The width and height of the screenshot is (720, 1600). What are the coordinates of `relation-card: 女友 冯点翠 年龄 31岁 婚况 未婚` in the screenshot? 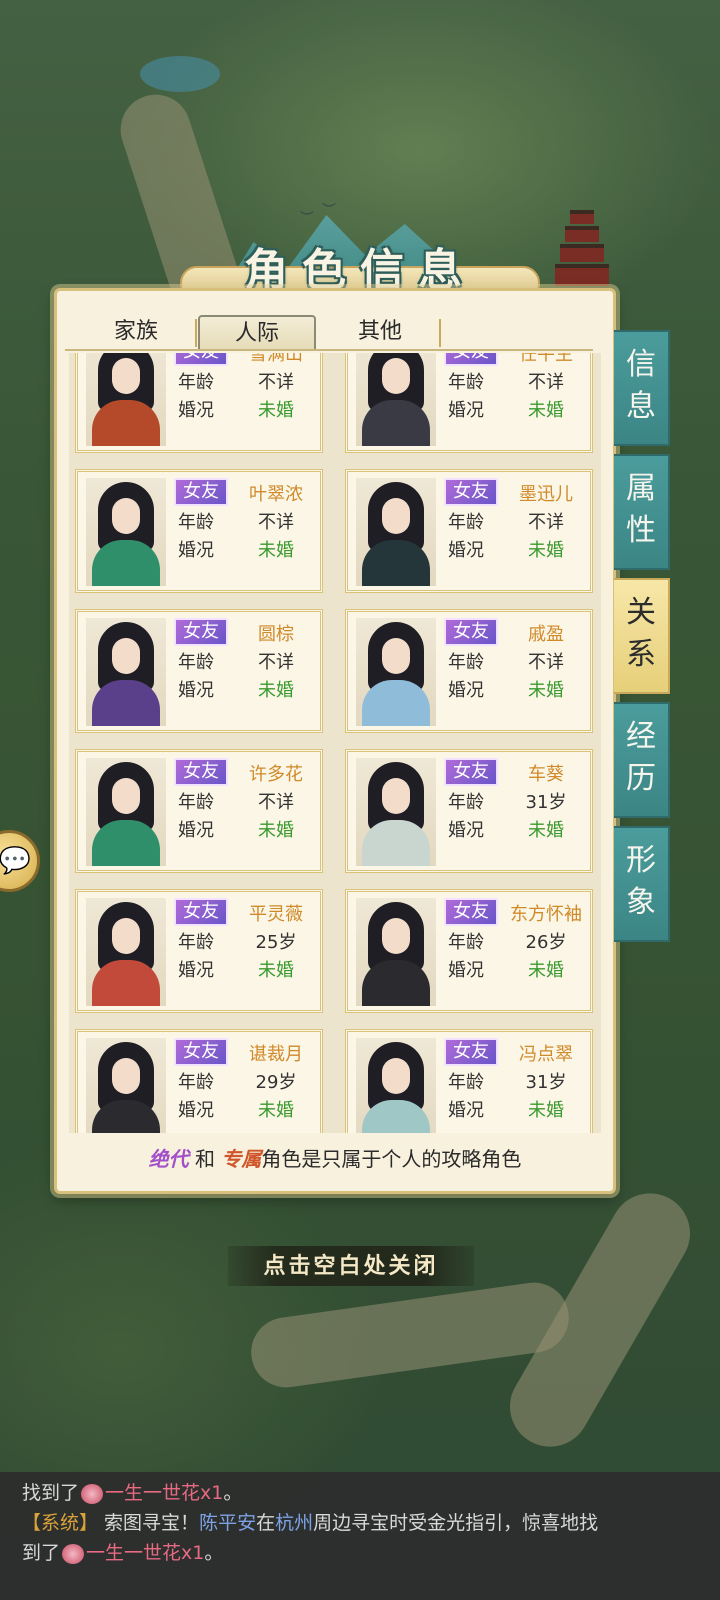 It's located at (469, 1081).